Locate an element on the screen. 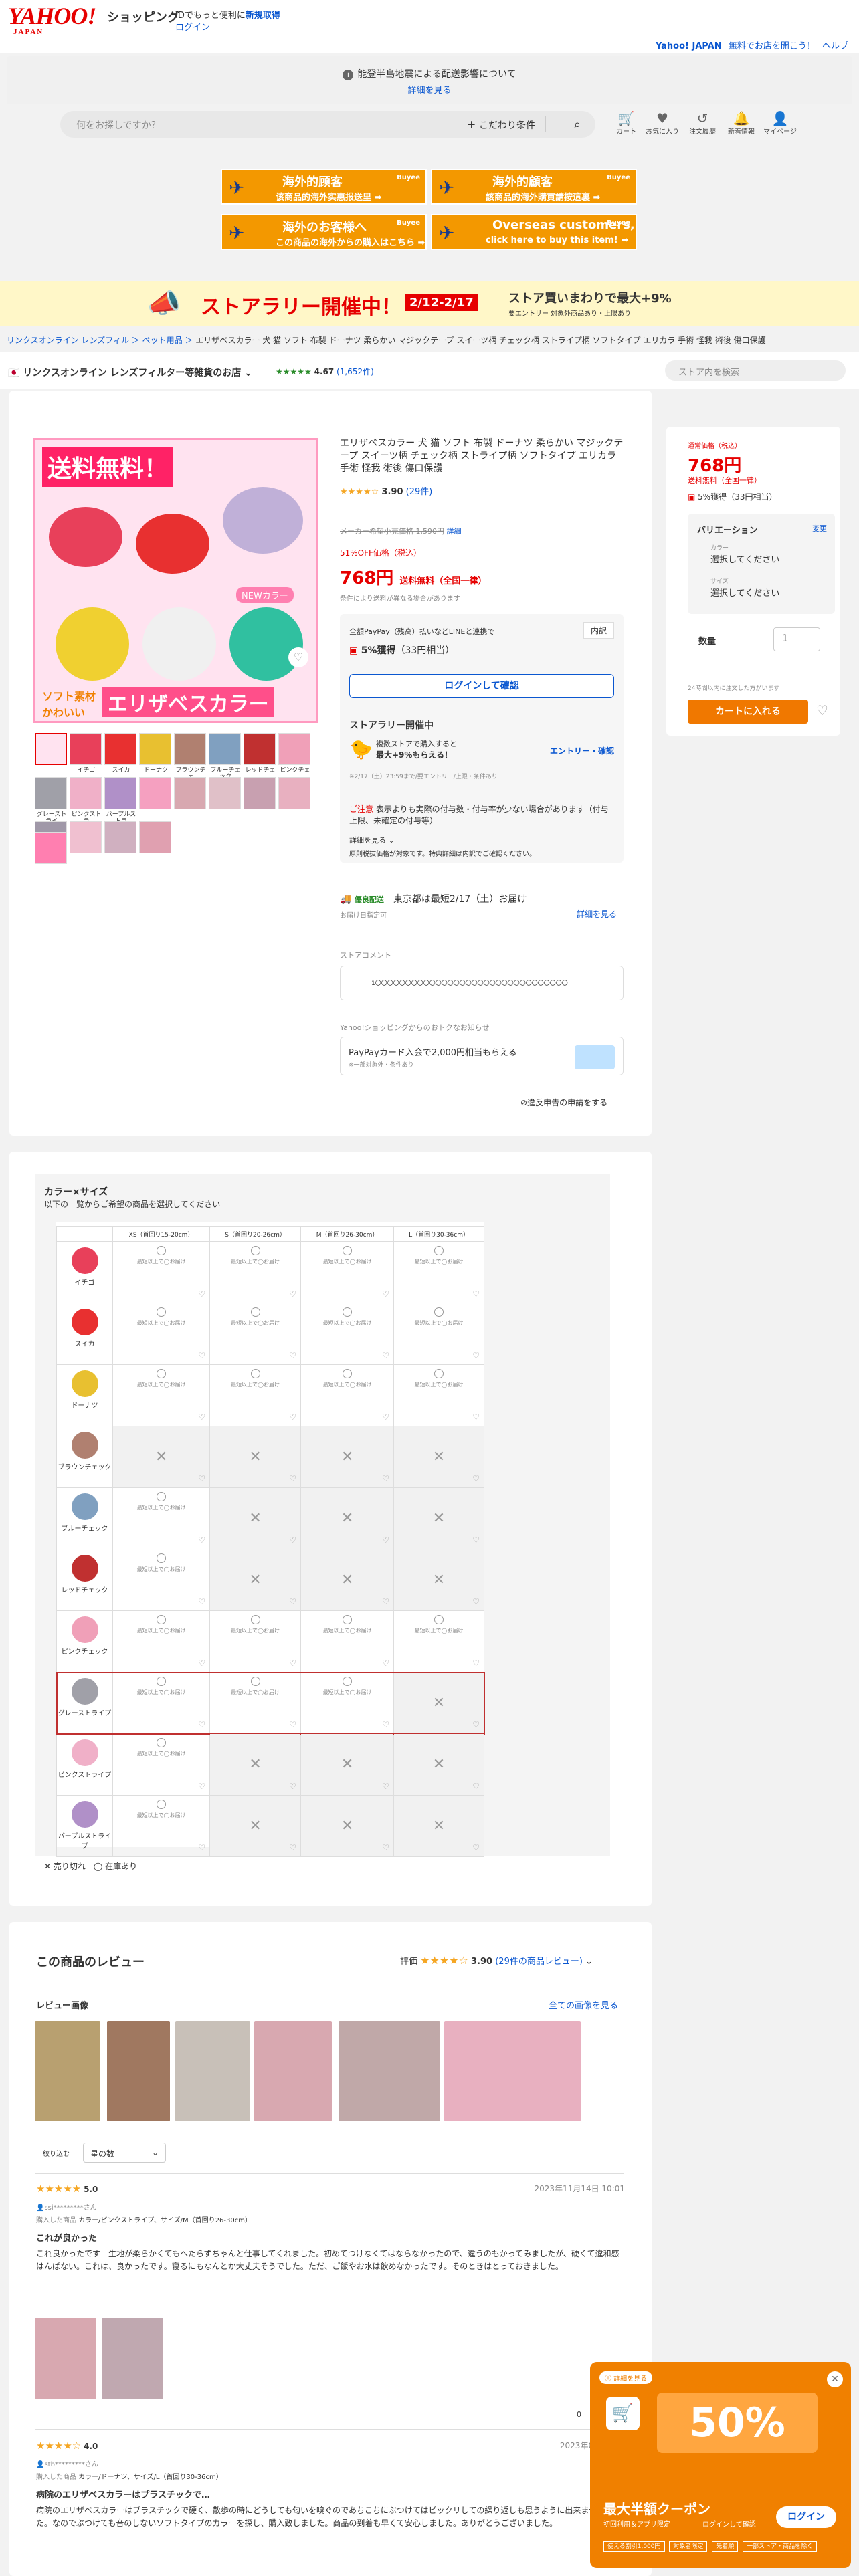  nav-favorites: ♥ お気に入り is located at coordinates (662, 124).